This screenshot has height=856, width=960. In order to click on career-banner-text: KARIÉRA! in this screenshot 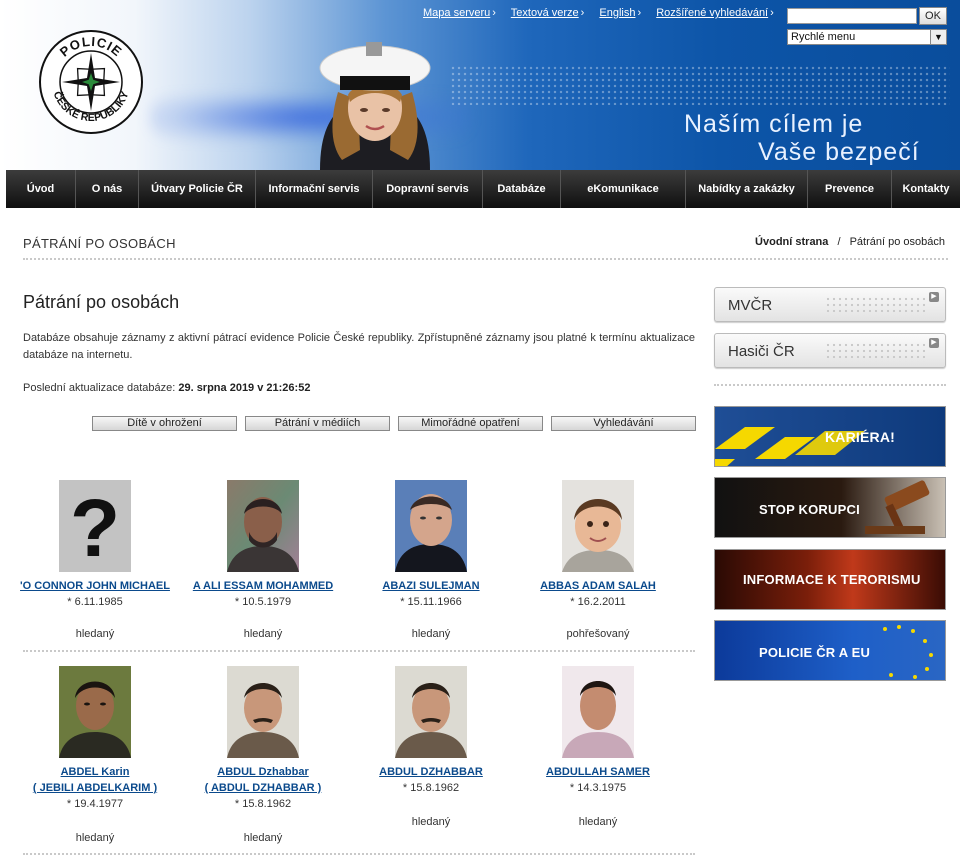, I will do `click(860, 437)`.